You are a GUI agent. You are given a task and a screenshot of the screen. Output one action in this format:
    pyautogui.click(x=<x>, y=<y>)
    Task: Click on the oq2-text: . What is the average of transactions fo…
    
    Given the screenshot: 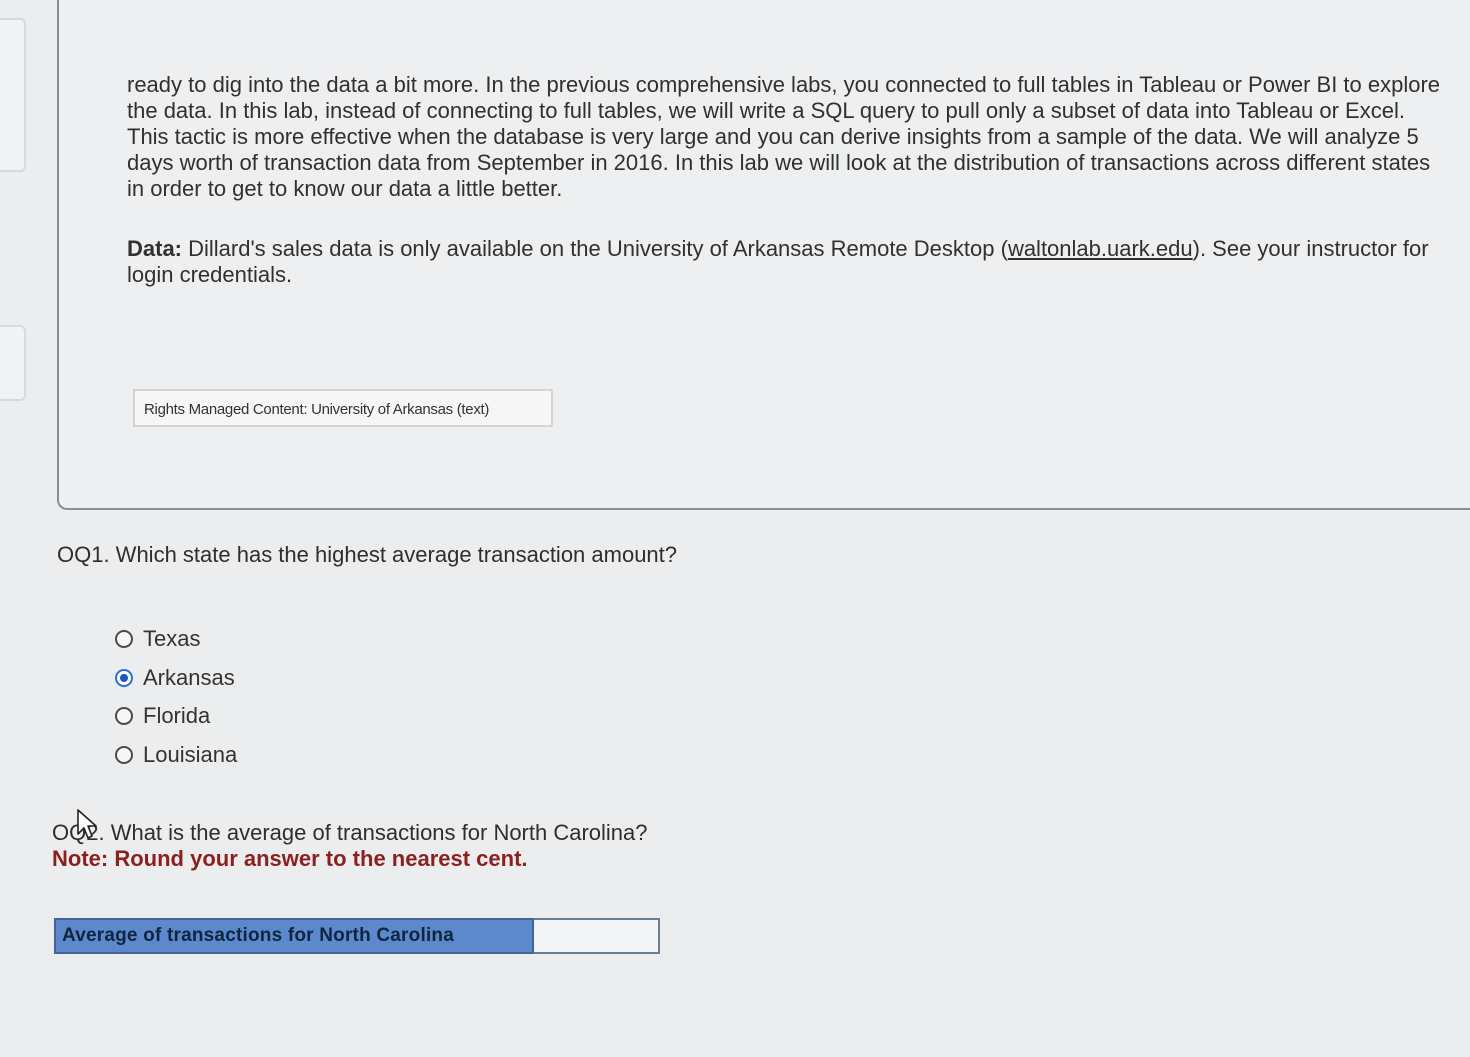 What is the action you would take?
    pyautogui.click(x=373, y=832)
    